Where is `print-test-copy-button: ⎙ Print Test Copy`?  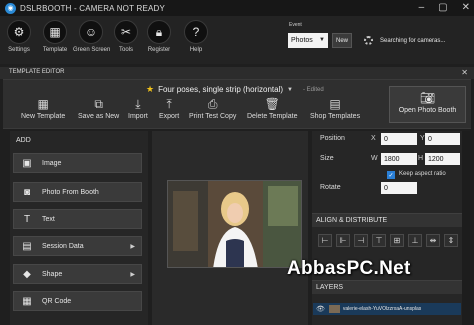
print-test-copy-button: ⎙ Print Test Copy is located at coordinates (212, 108).